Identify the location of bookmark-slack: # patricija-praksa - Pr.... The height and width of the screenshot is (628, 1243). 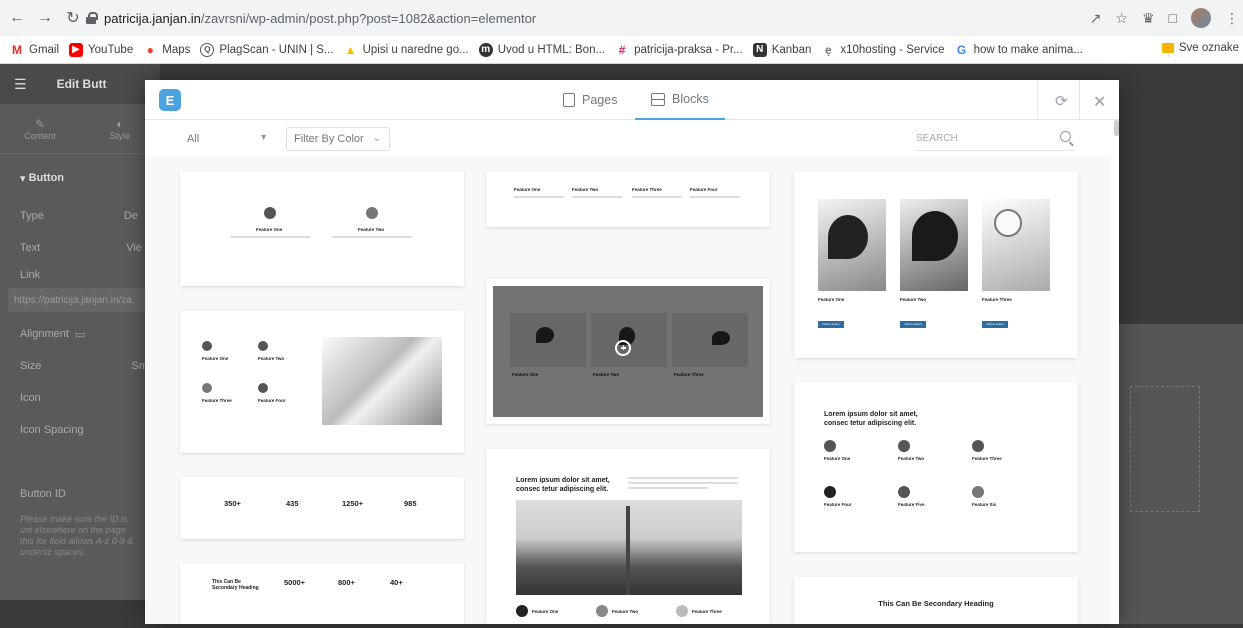
(679, 49).